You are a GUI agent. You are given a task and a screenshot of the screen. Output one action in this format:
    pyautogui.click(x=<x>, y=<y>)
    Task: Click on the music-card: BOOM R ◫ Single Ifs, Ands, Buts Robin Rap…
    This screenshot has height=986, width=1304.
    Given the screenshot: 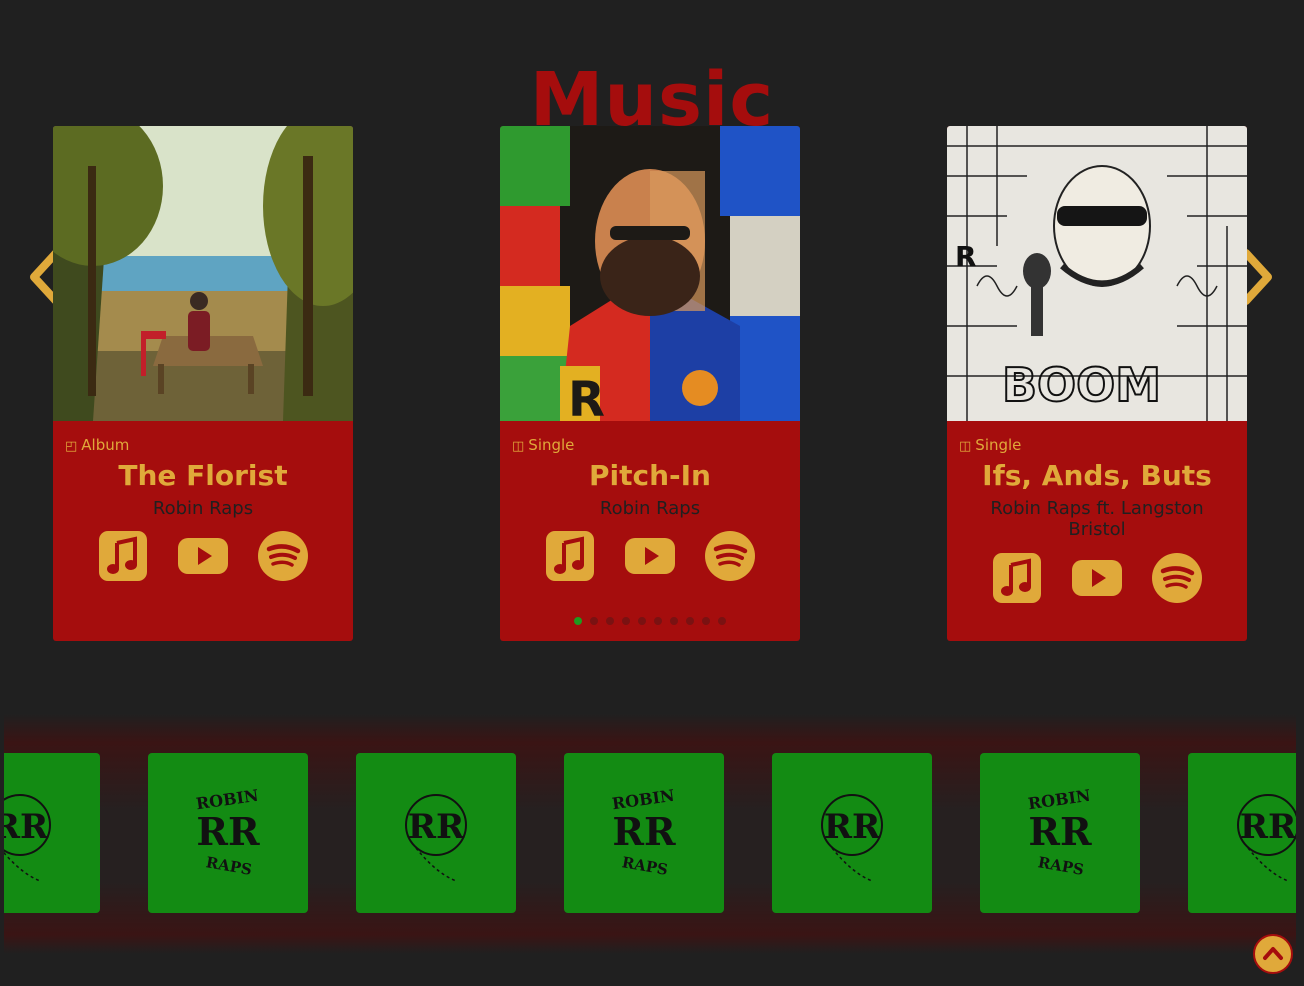 What is the action you would take?
    pyautogui.click(x=1097, y=383)
    